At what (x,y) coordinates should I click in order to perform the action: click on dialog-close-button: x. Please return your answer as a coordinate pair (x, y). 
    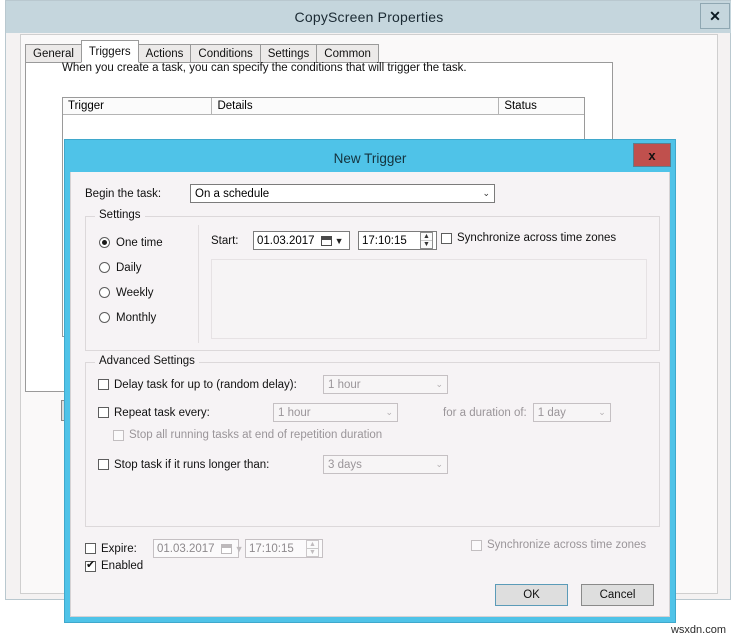
    Looking at the image, I should click on (652, 155).